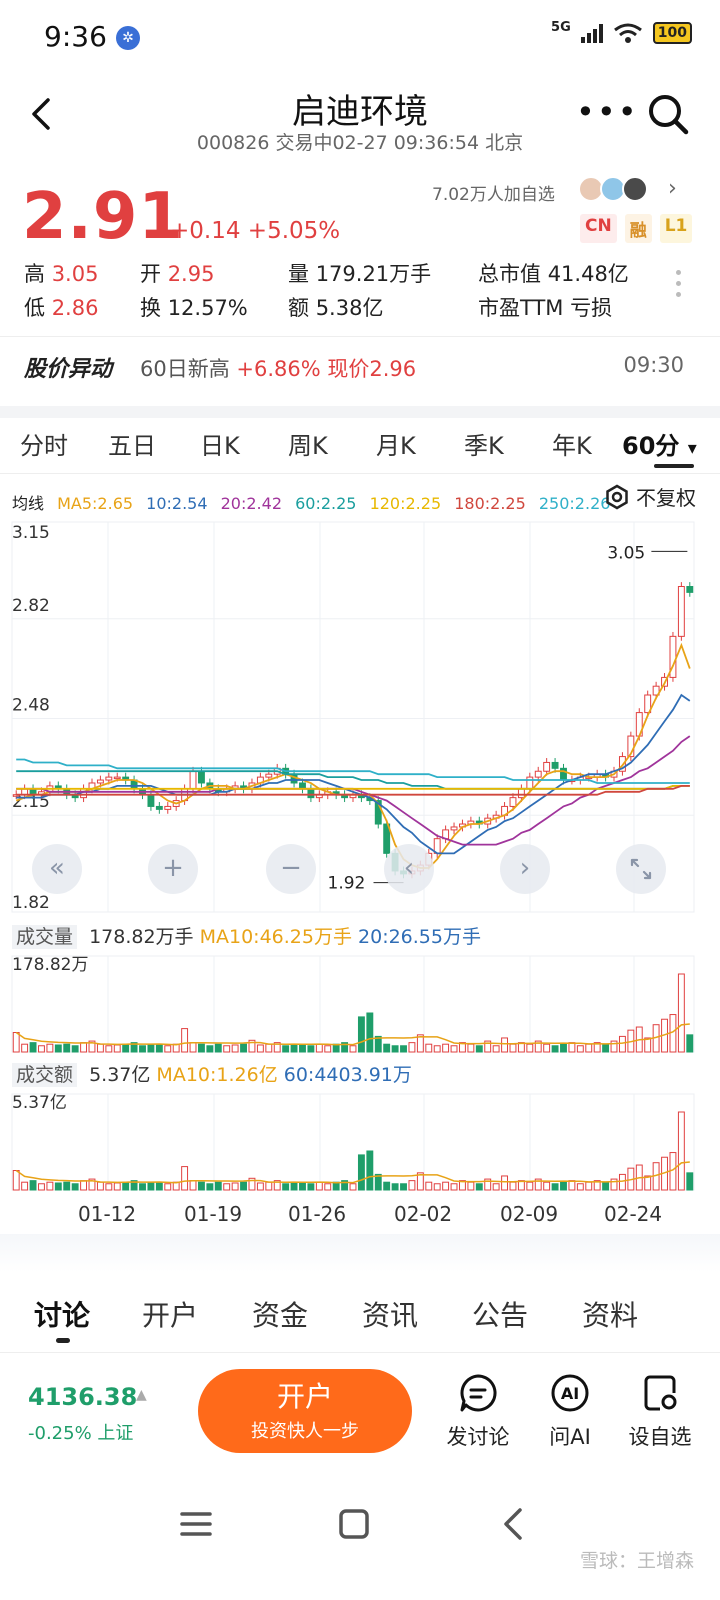 This screenshot has height=1600, width=720. What do you see at coordinates (170, 1314) in the screenshot?
I see `tab-open-account: 开户` at bounding box center [170, 1314].